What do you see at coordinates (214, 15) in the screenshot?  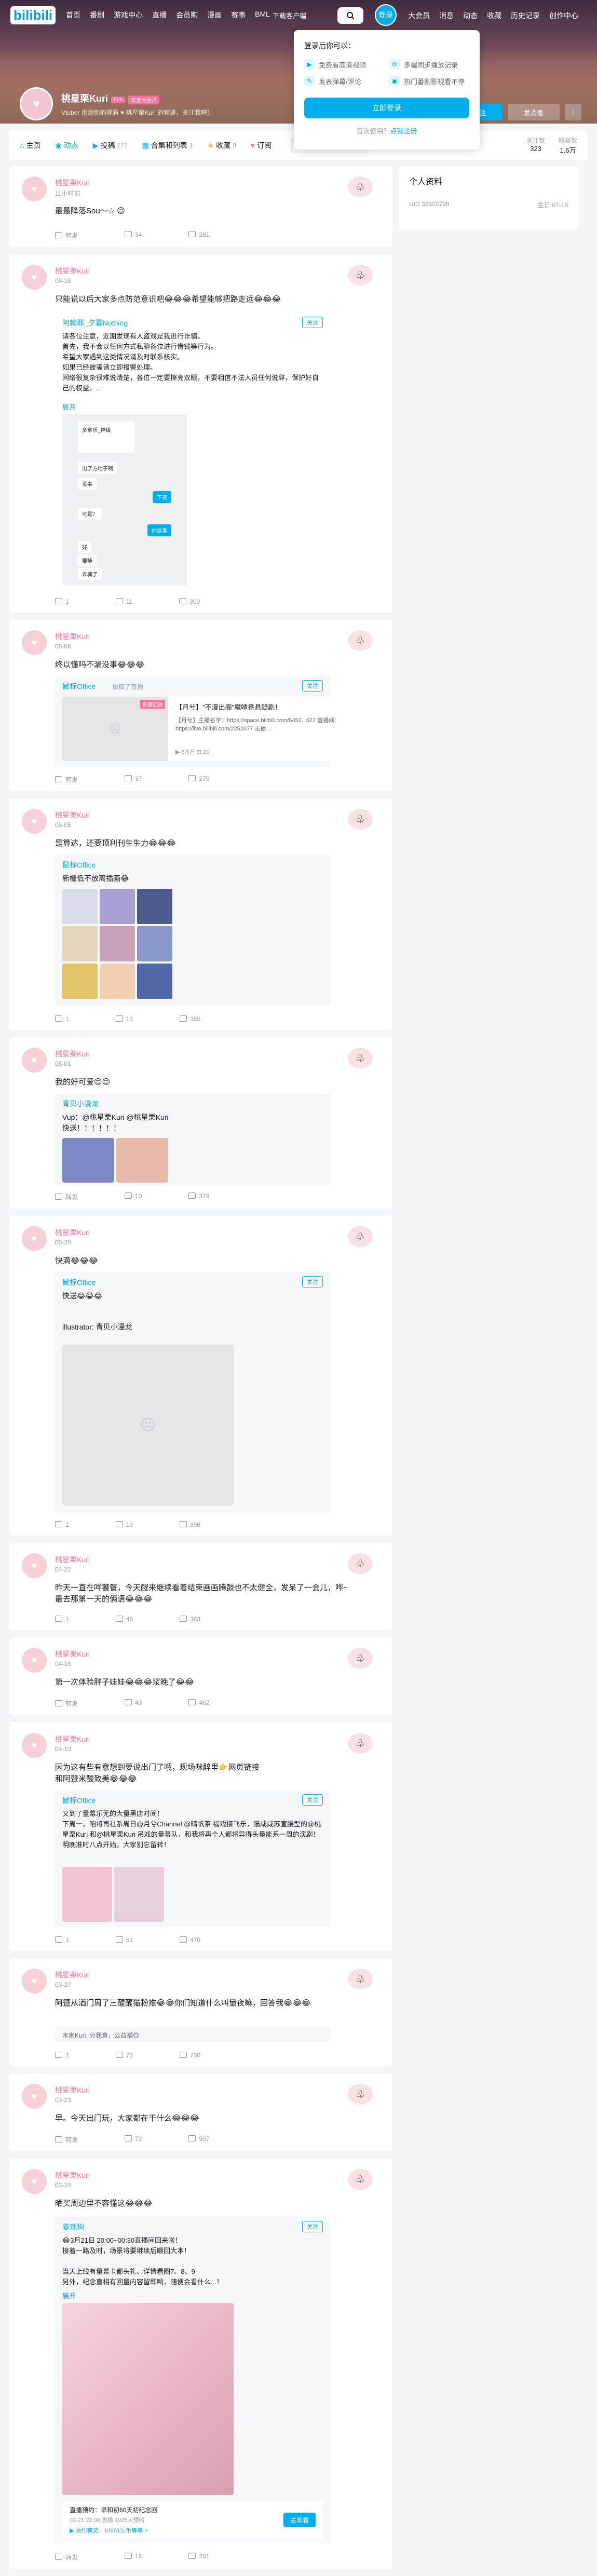 I see `nav-manga: 漫画` at bounding box center [214, 15].